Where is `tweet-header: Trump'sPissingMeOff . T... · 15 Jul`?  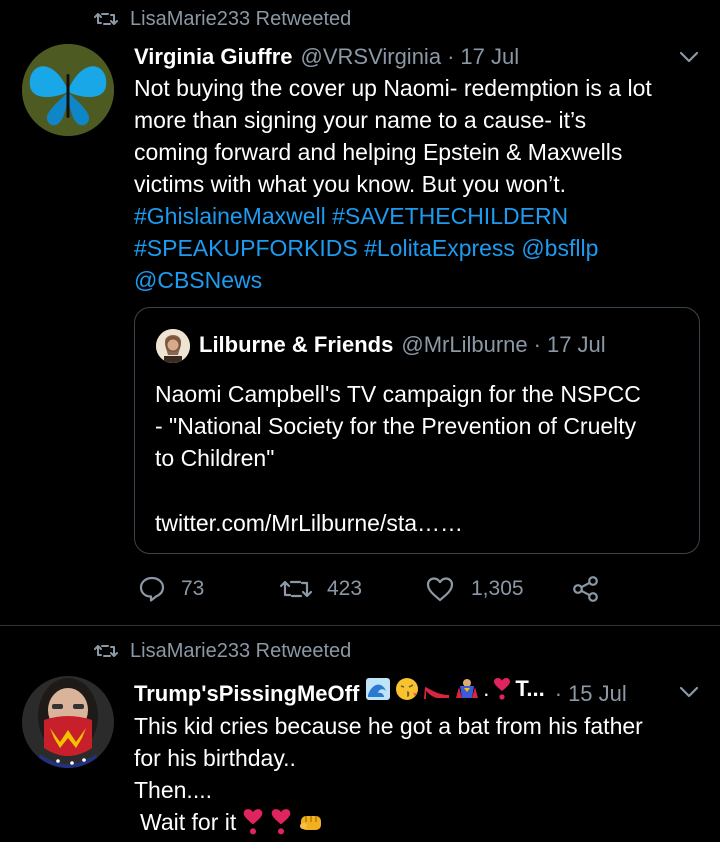 tweet-header: Trump'sPissingMeOff . T... · 15 Jul is located at coordinates (380, 691).